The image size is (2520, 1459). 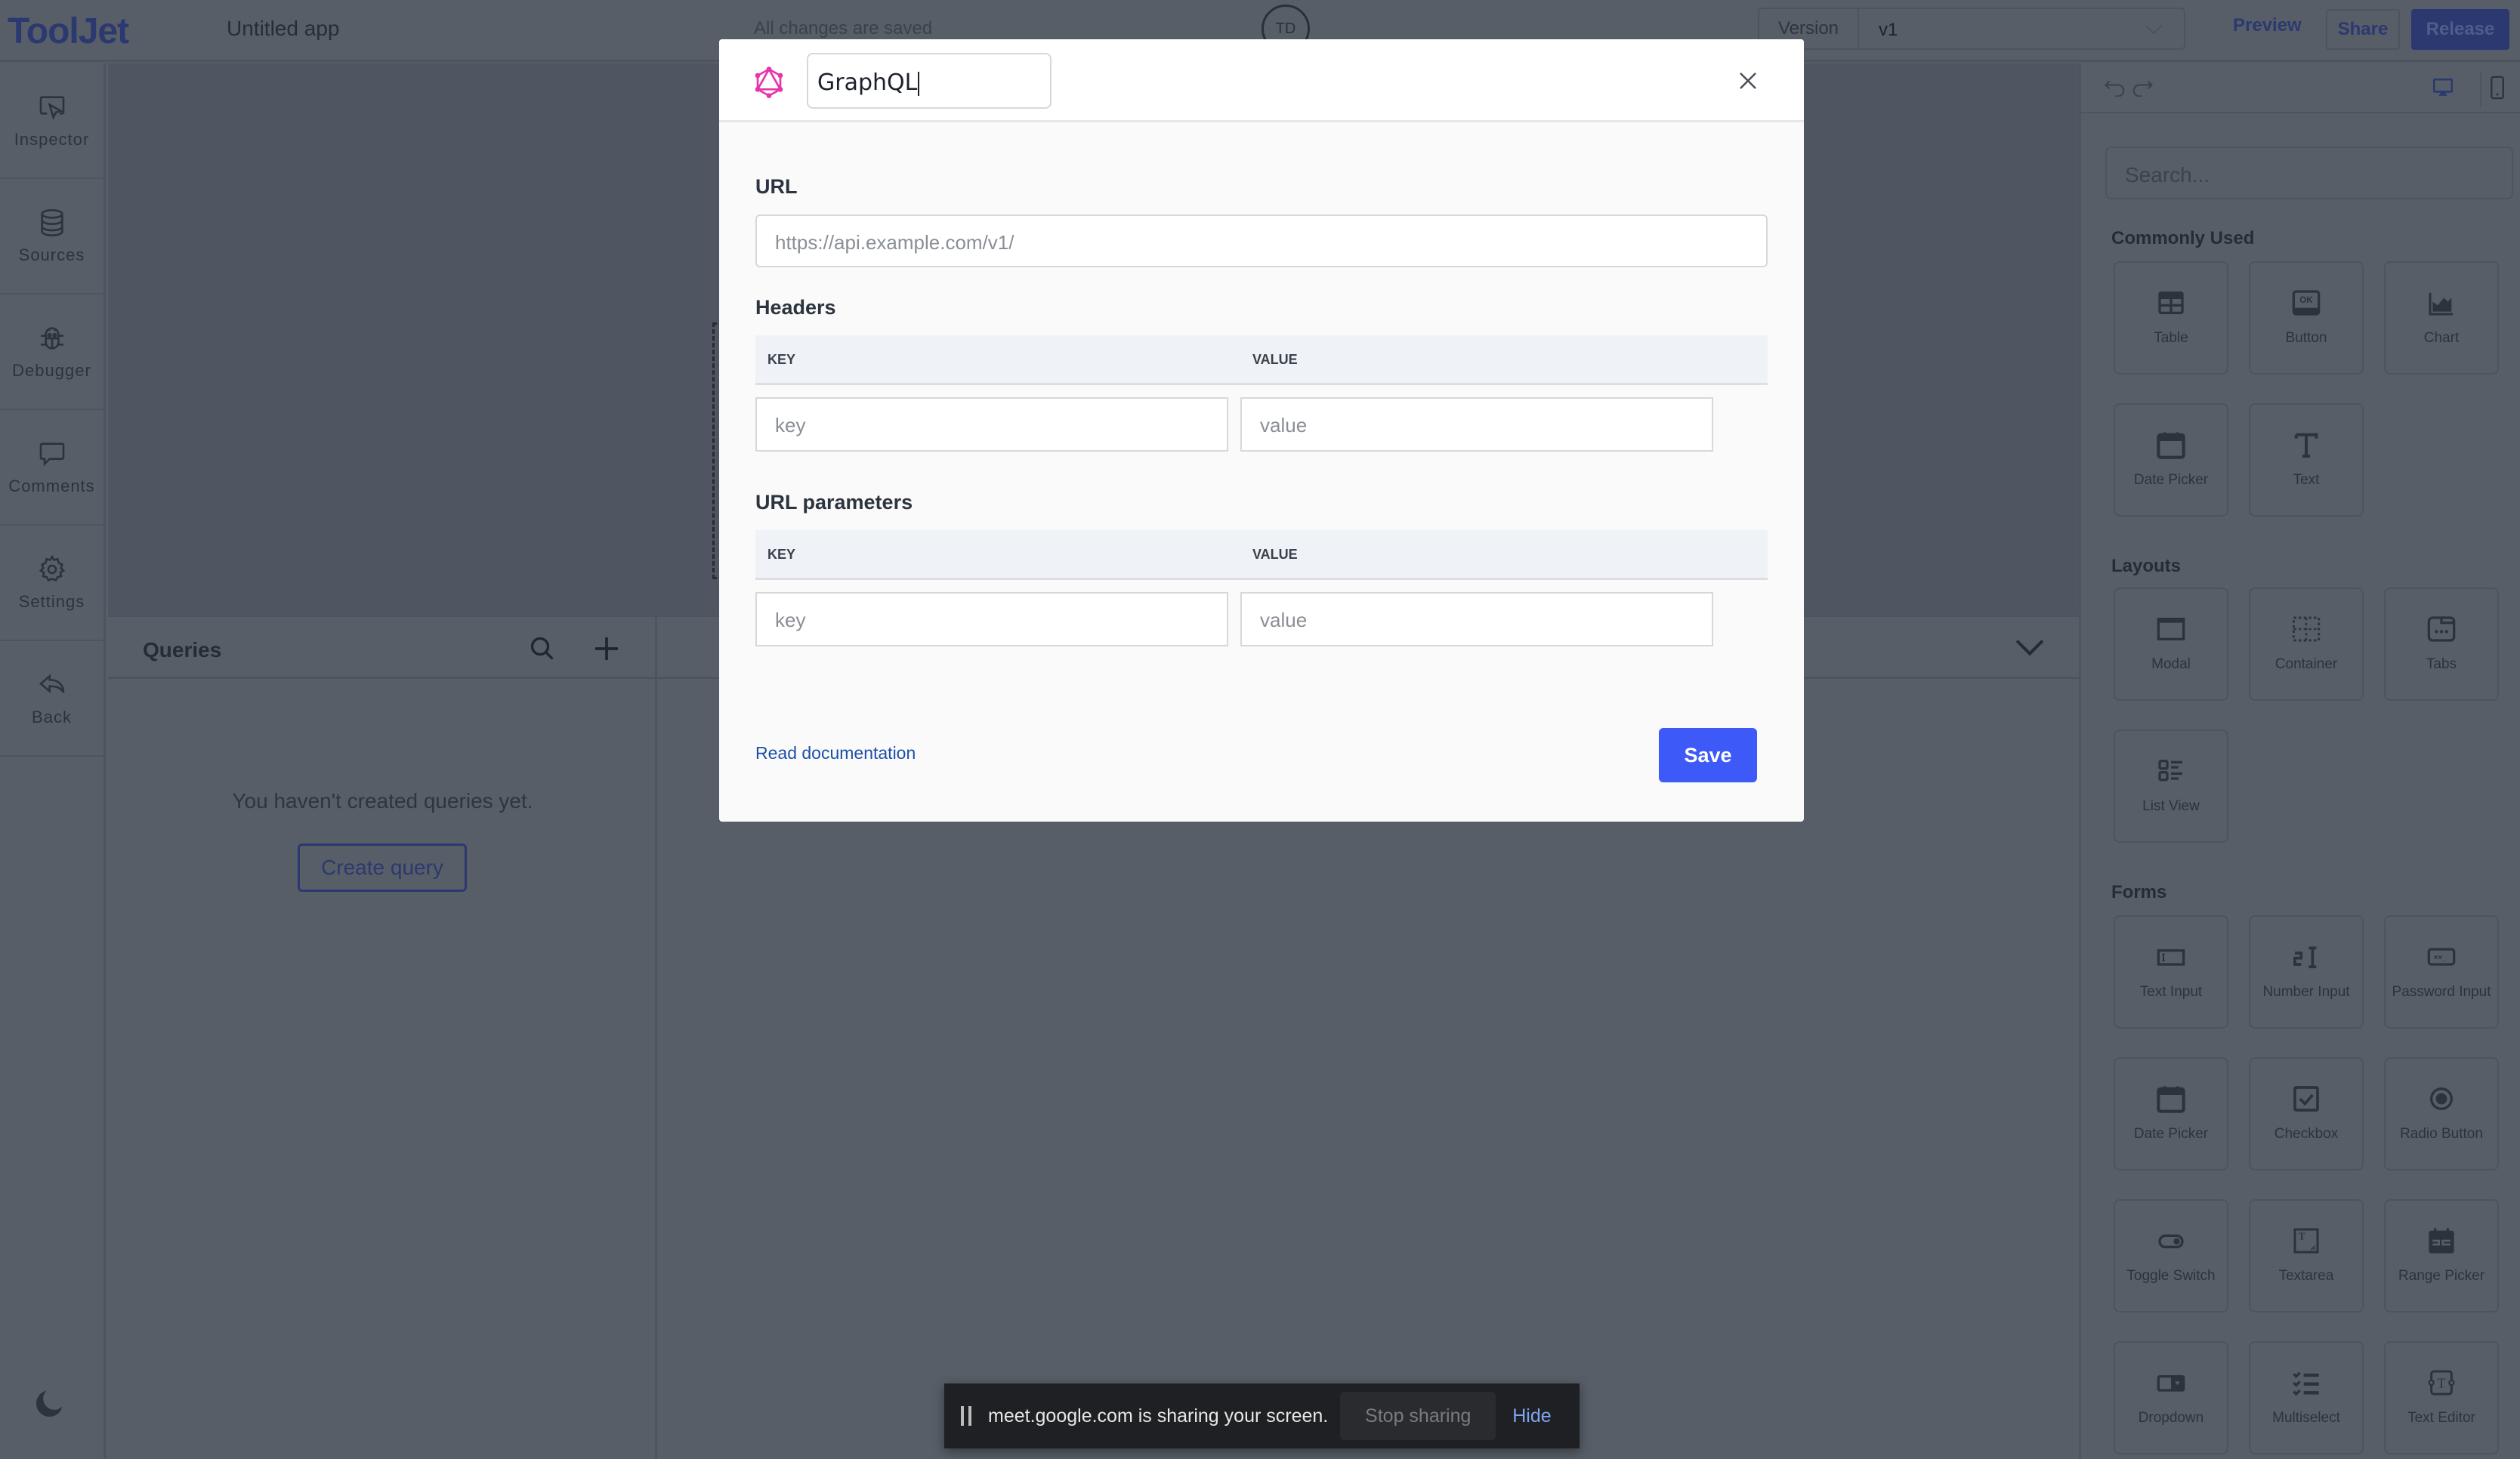 I want to click on version-select: Version v1, so click(x=1971, y=29).